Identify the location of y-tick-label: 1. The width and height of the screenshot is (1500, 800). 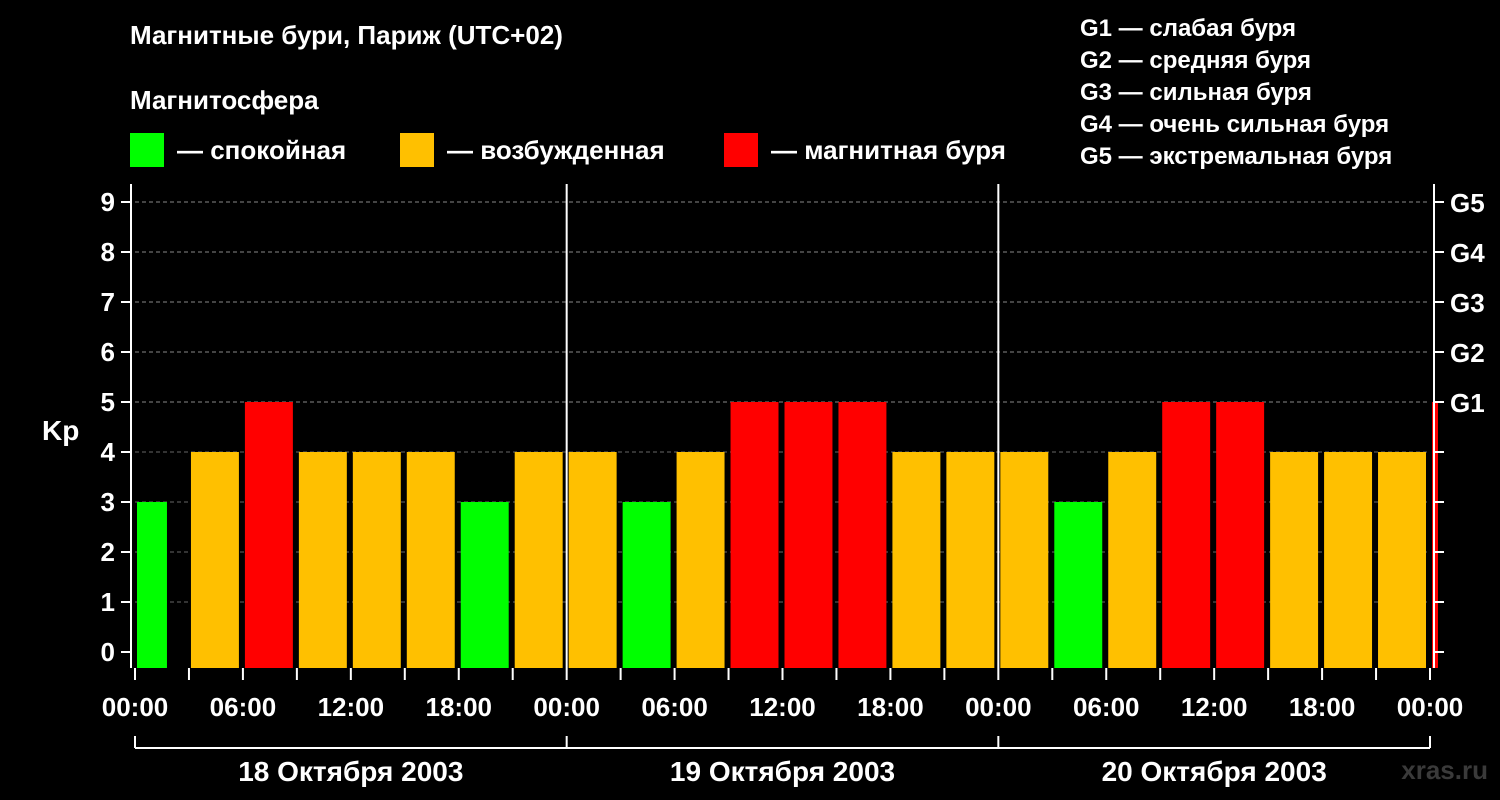
(108, 602).